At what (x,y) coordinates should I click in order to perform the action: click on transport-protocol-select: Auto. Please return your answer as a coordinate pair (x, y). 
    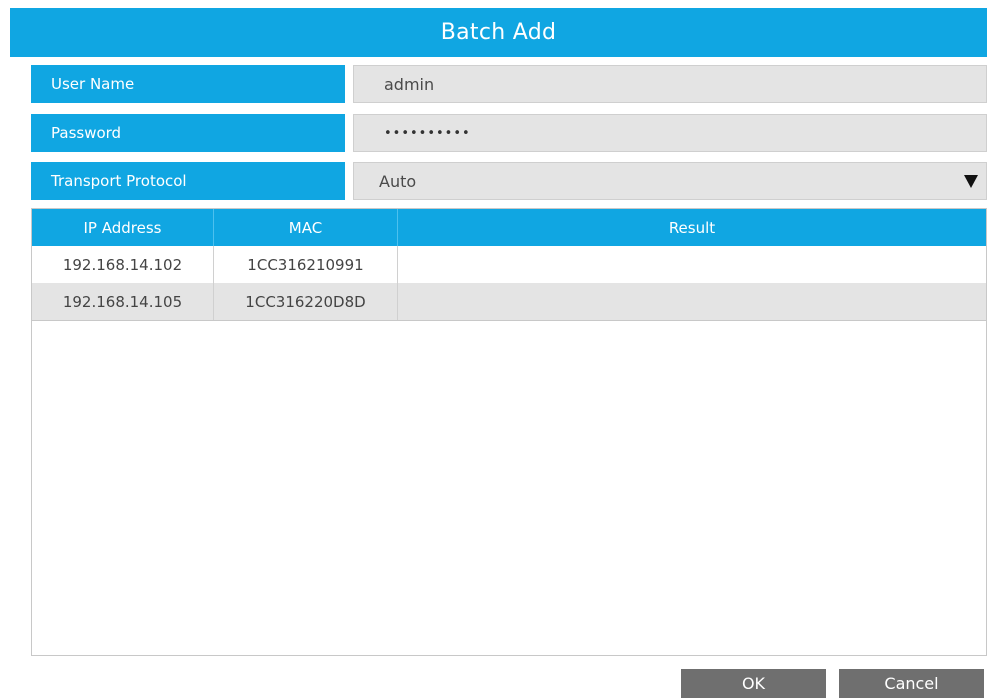
    Looking at the image, I should click on (670, 181).